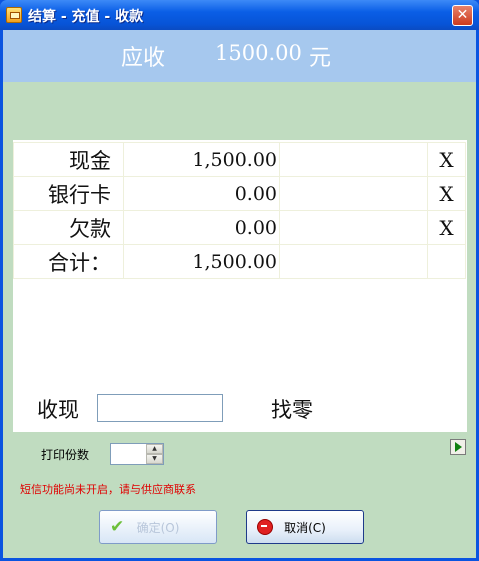  Describe the element at coordinates (462, 15) in the screenshot. I see `close-button: ✕` at that location.